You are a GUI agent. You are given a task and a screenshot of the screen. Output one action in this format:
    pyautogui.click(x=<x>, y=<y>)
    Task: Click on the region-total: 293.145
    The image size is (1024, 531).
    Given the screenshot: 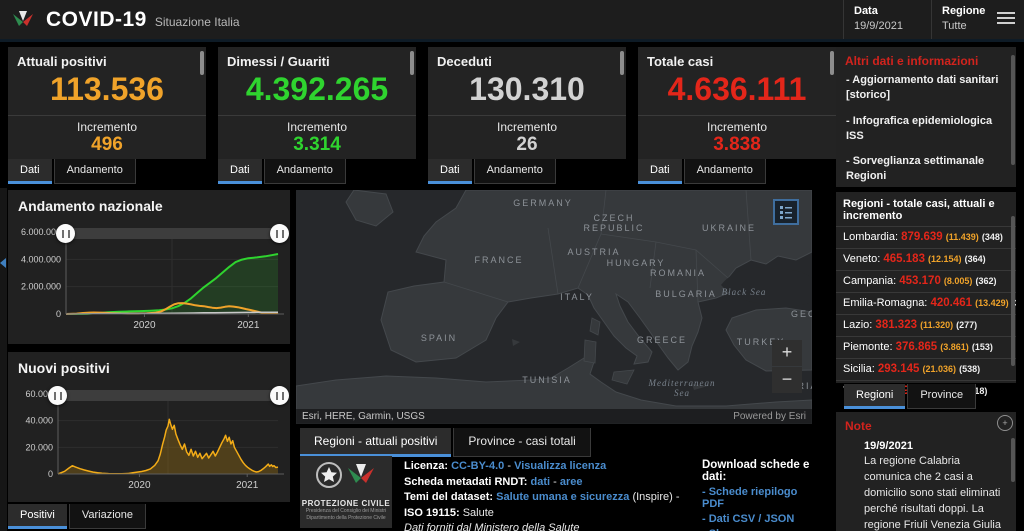 What is the action you would take?
    pyautogui.click(x=898, y=369)
    